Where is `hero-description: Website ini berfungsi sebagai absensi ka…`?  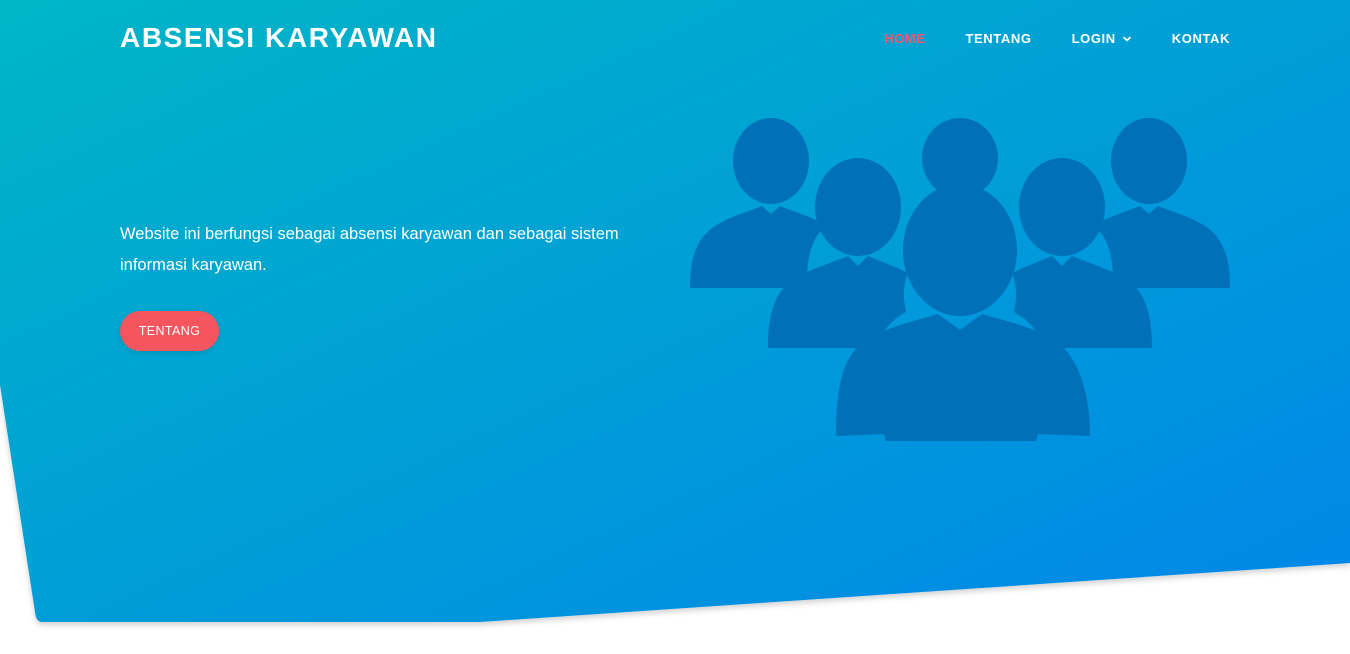
hero-description: Website ini berfungsi sebagai absensi ka… is located at coordinates (369, 249).